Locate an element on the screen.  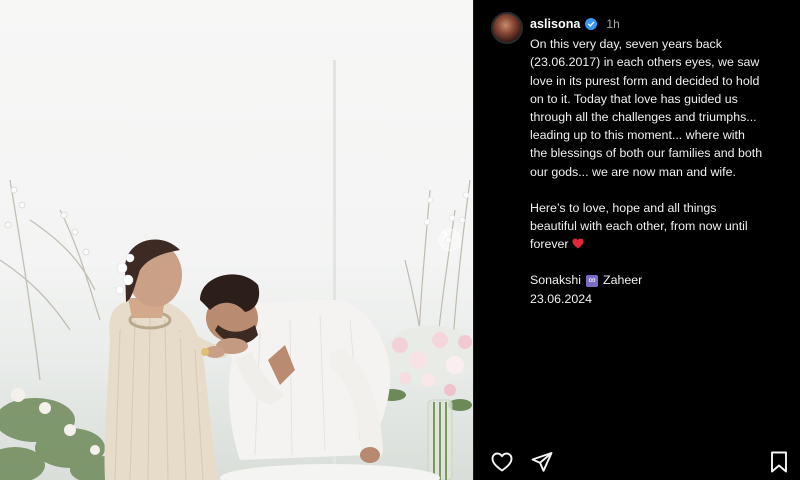
heart-icon is located at coordinates (502, 462).